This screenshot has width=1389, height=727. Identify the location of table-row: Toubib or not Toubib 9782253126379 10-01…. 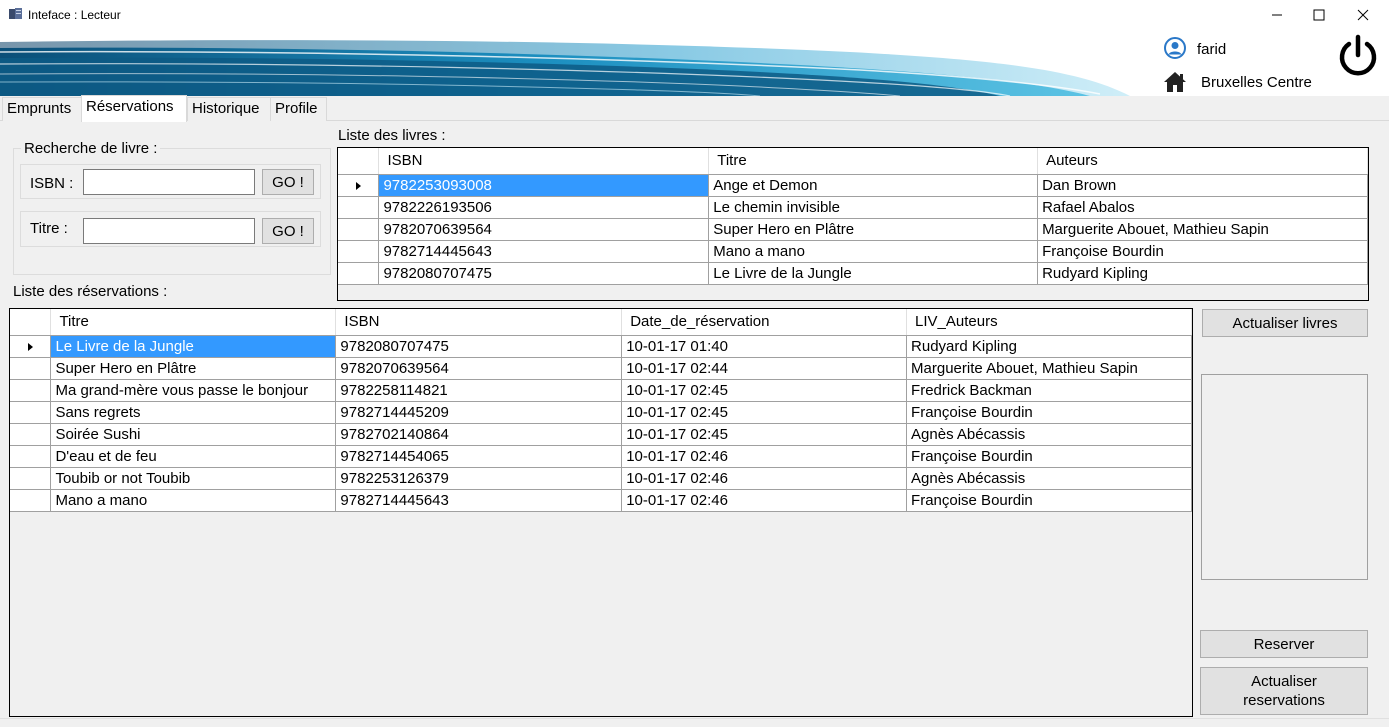
(601, 478).